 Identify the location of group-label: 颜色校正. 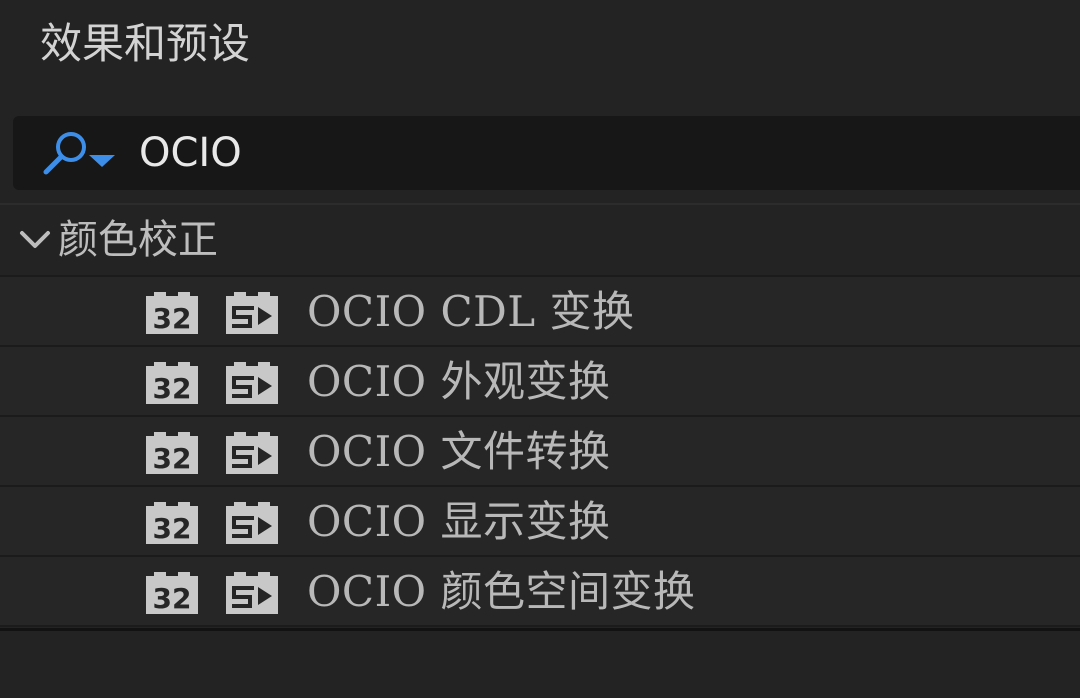
(138, 240).